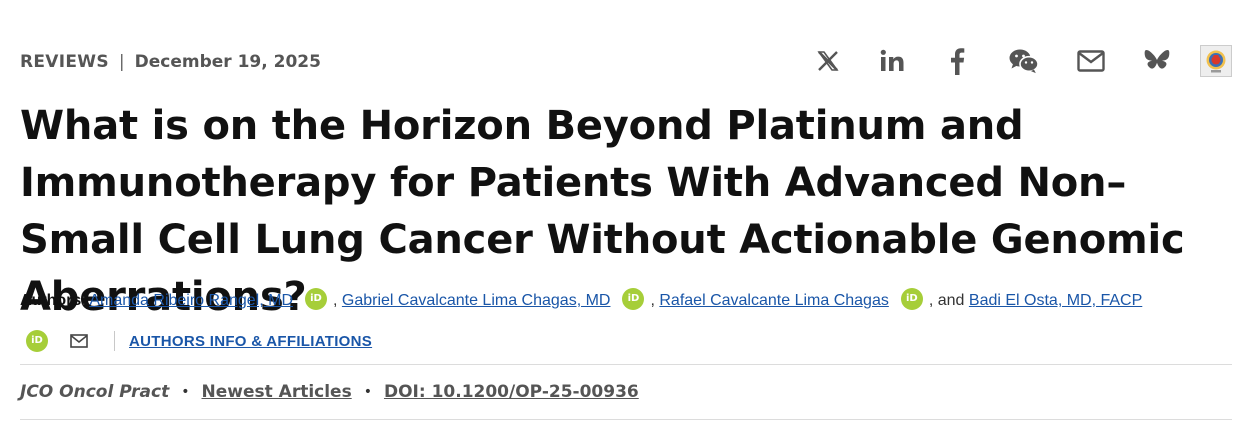 The height and width of the screenshot is (432, 1252). What do you see at coordinates (511, 392) in the screenshot?
I see `doi-link: DOI: 10.1200/OP-25-00936` at bounding box center [511, 392].